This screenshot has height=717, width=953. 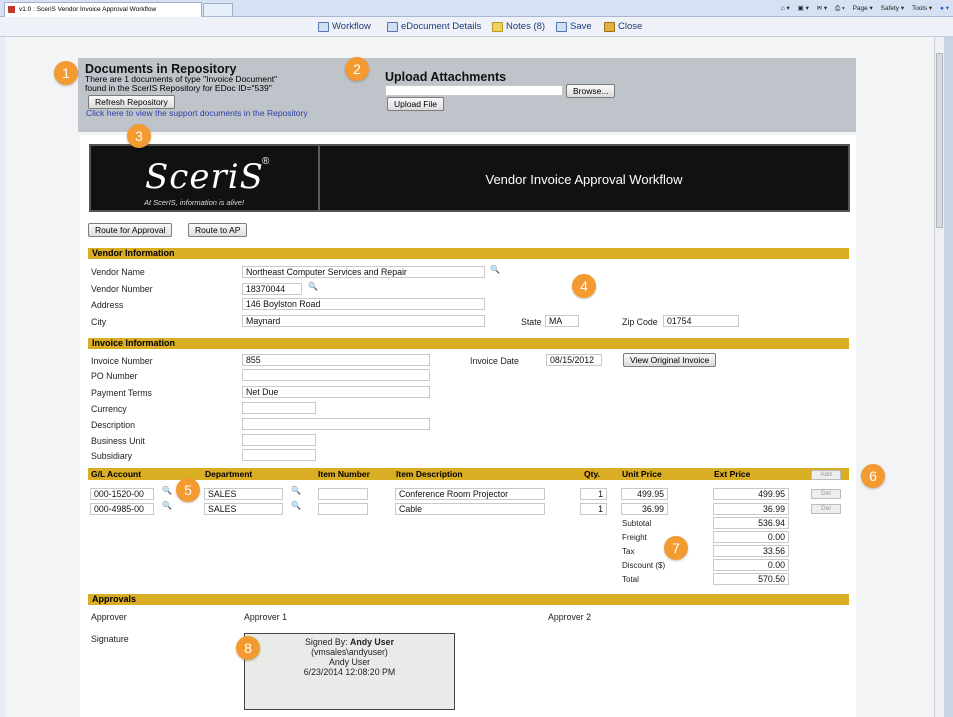 I want to click on upload-file-field, so click(x=474, y=90).